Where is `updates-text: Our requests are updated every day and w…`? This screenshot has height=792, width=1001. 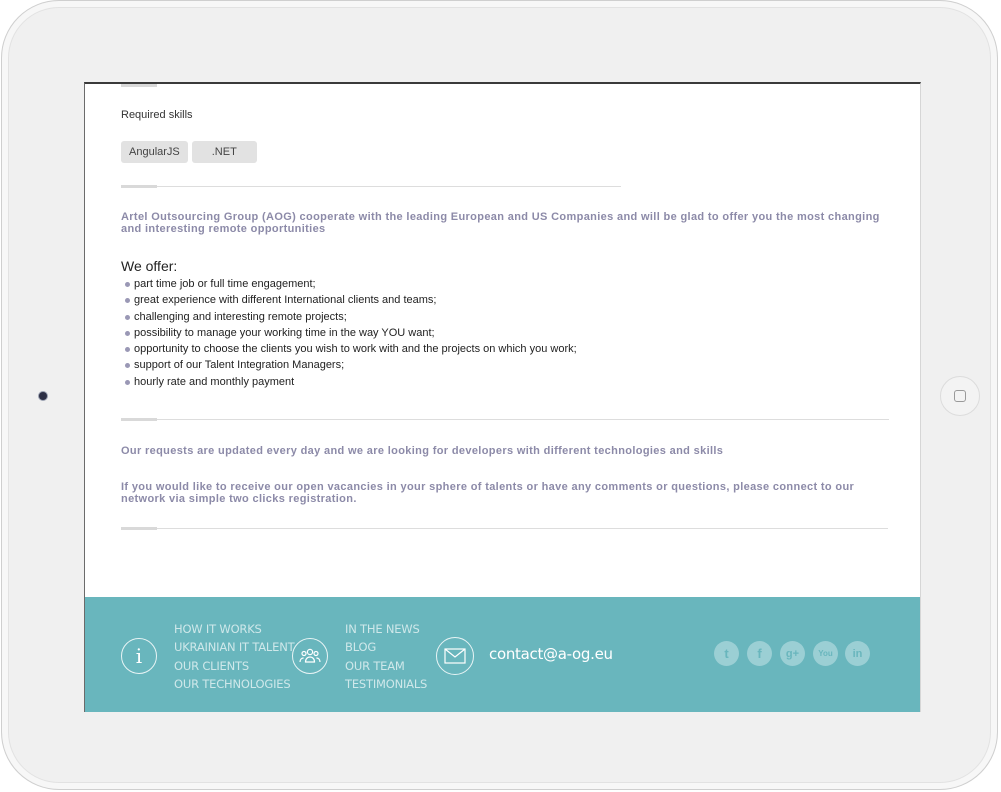
updates-text: Our requests are updated every day and w… is located at coordinates (422, 451).